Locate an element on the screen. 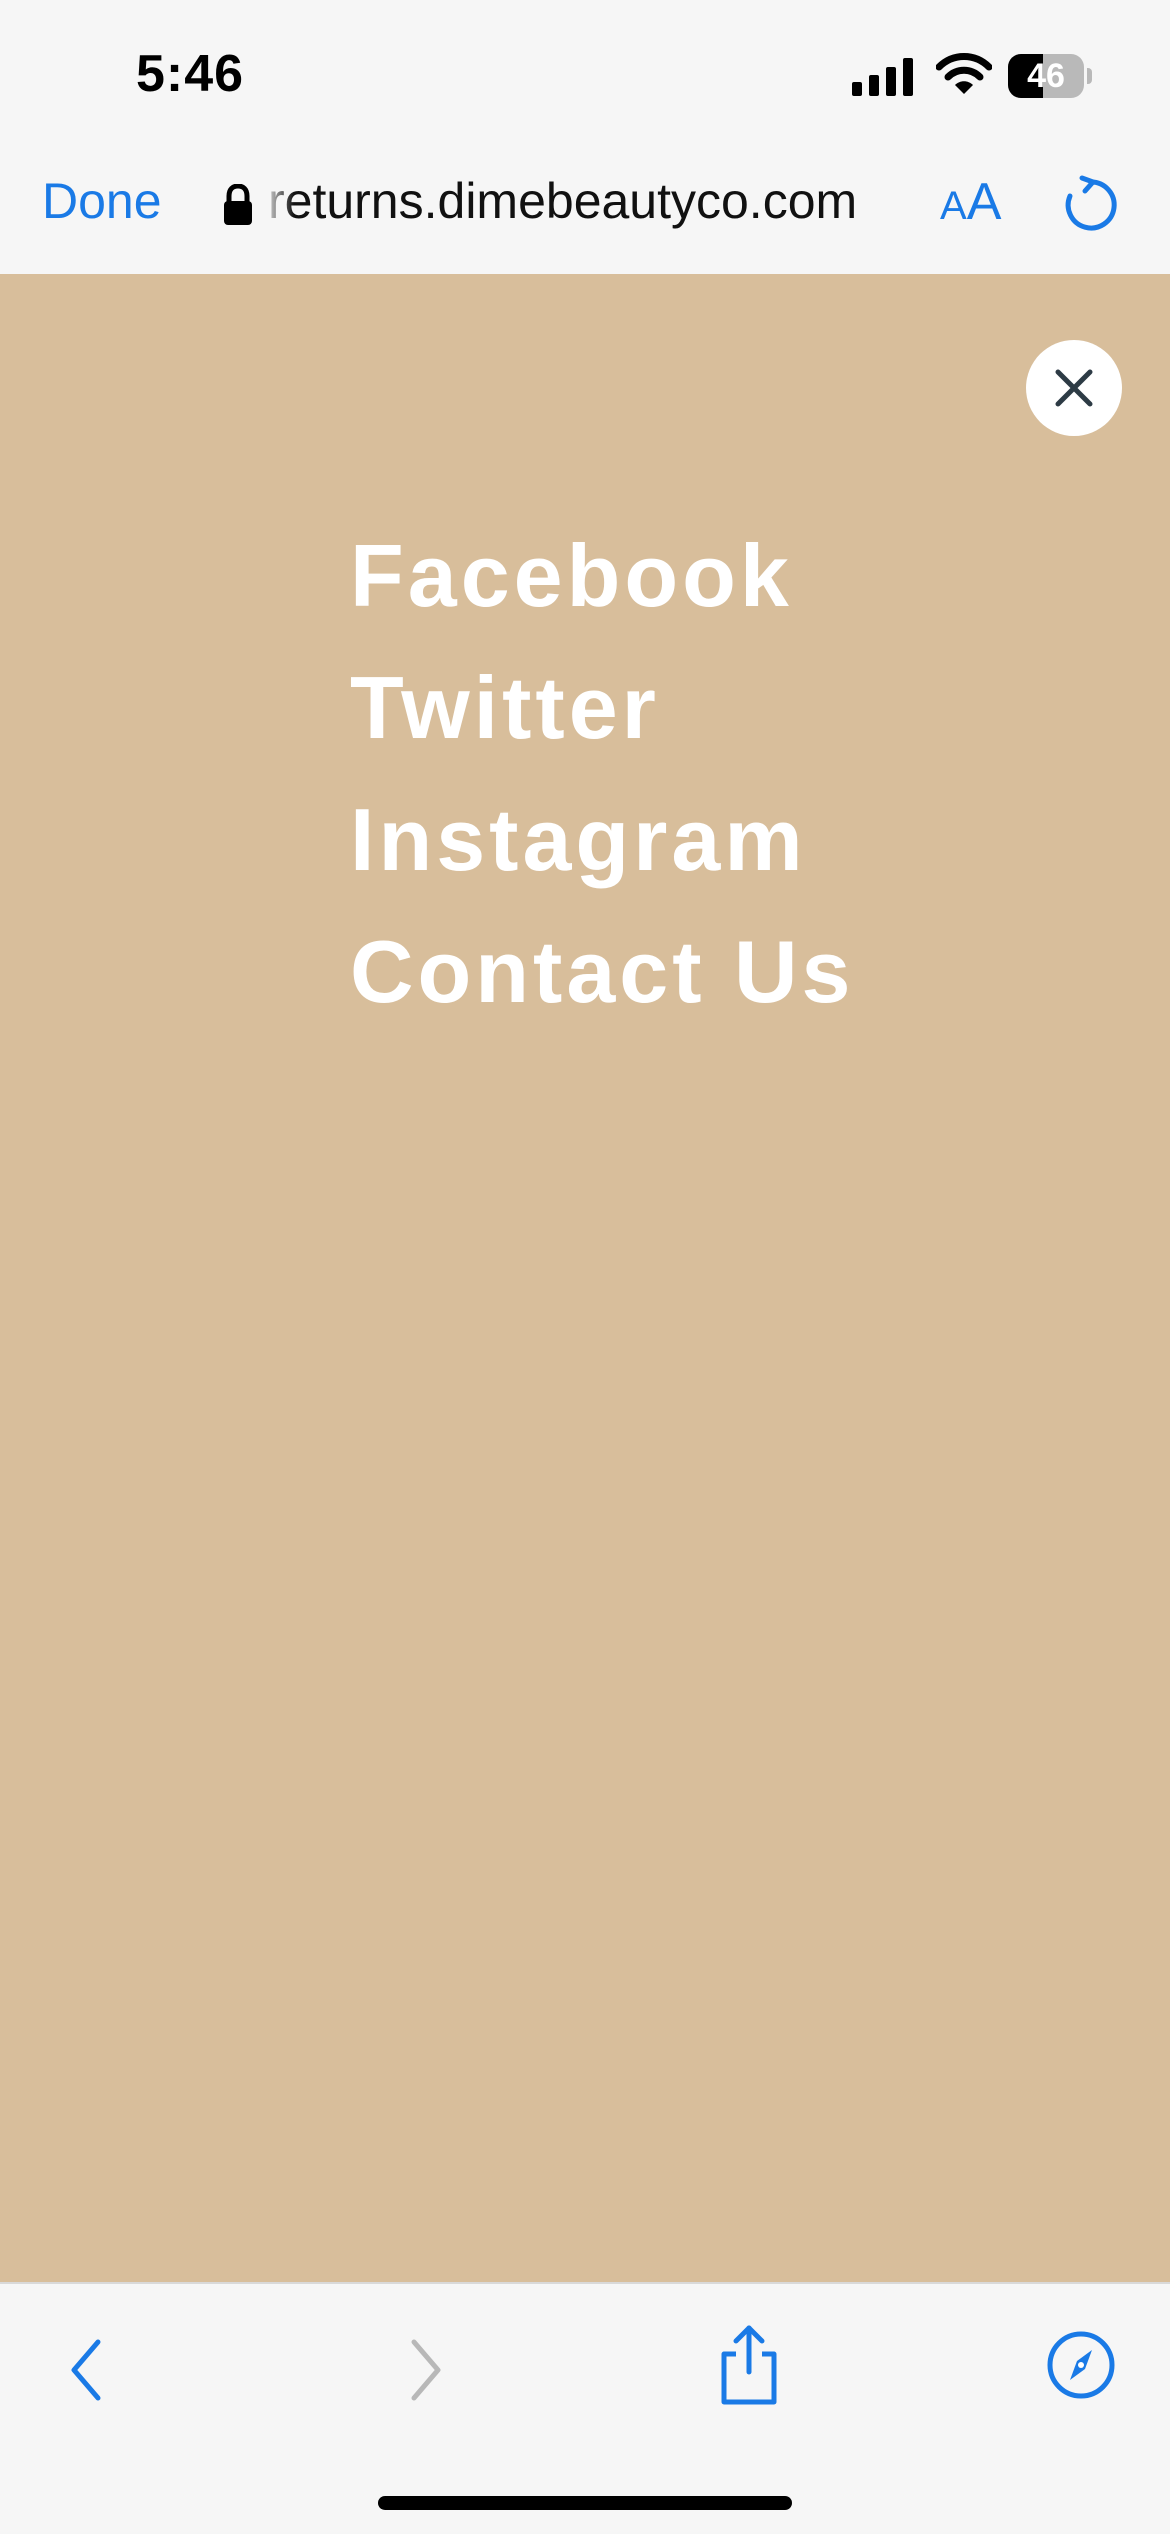  url-address-text: returns.dimebeautyco.com is located at coordinates (582, 201).